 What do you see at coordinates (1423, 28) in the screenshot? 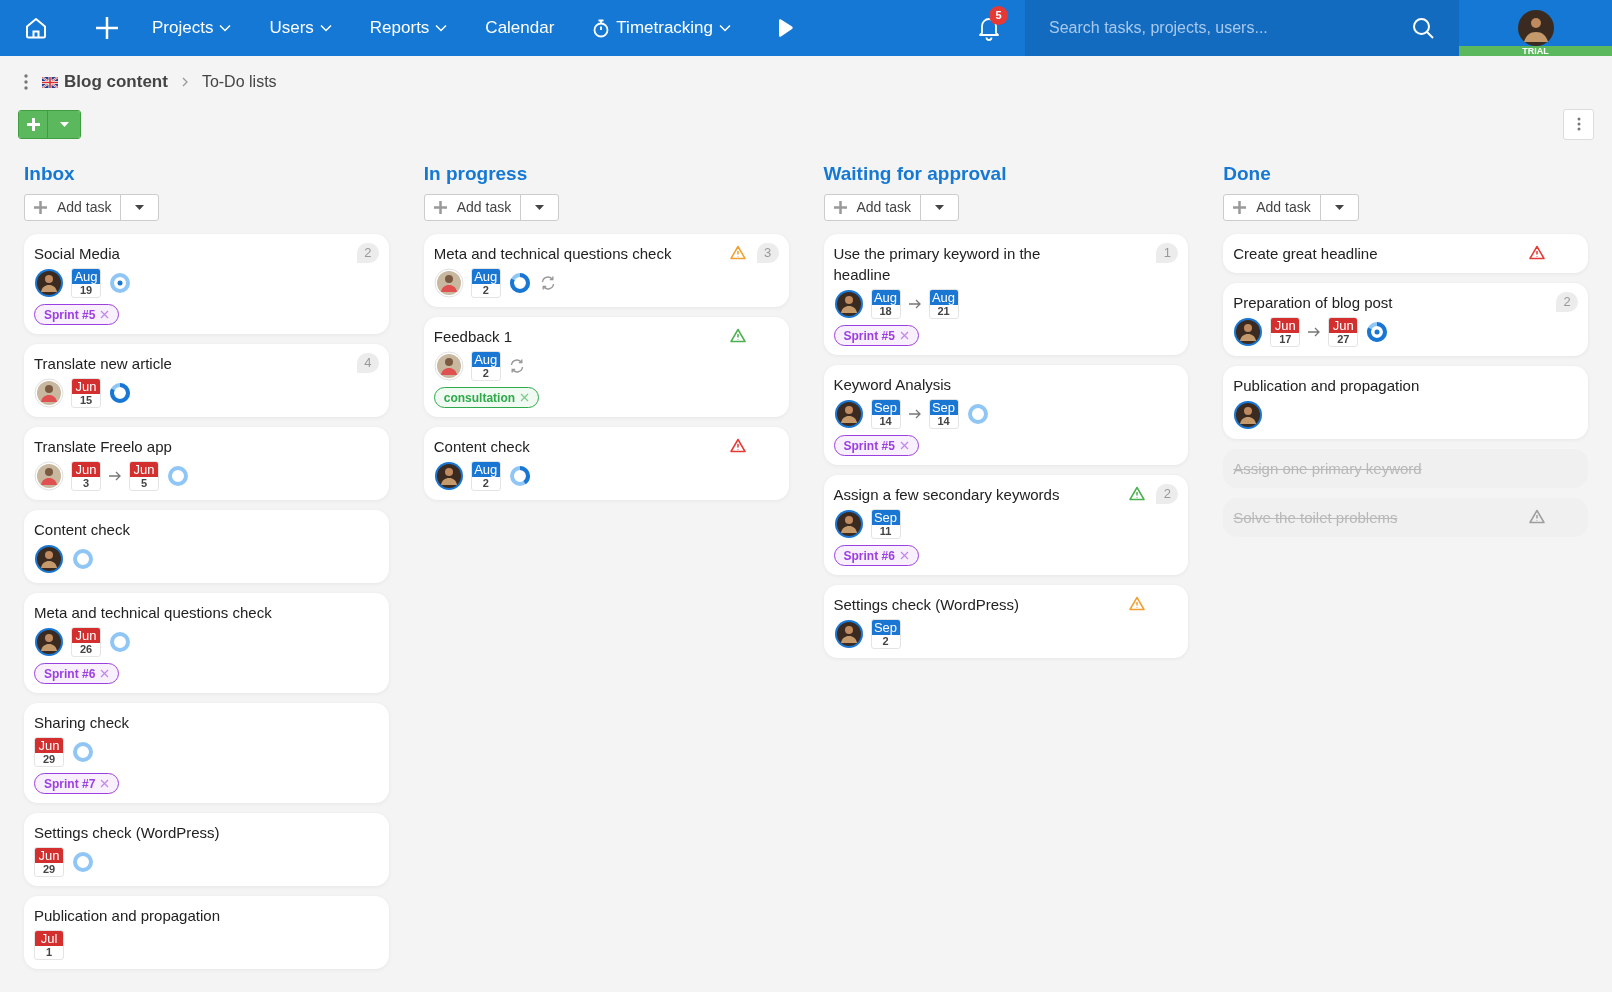
I see `search-icon` at bounding box center [1423, 28].